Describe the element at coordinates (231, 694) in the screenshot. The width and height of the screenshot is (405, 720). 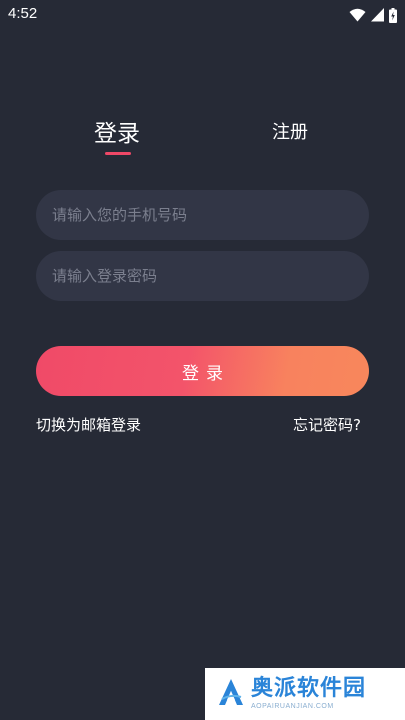
I see `watermark-logo-icon` at that location.